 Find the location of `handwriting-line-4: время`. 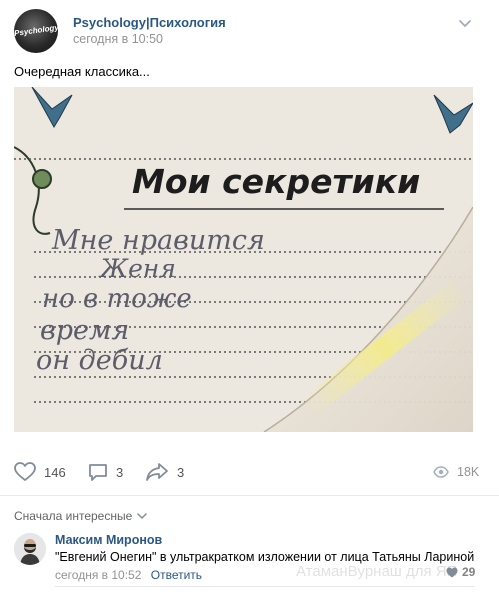

handwriting-line-4: время is located at coordinates (84, 330).